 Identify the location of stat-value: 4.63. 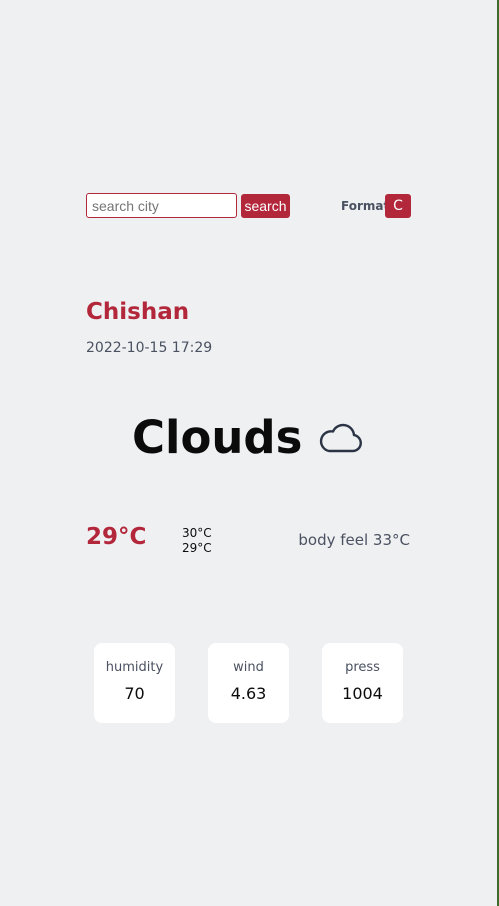
(248, 693).